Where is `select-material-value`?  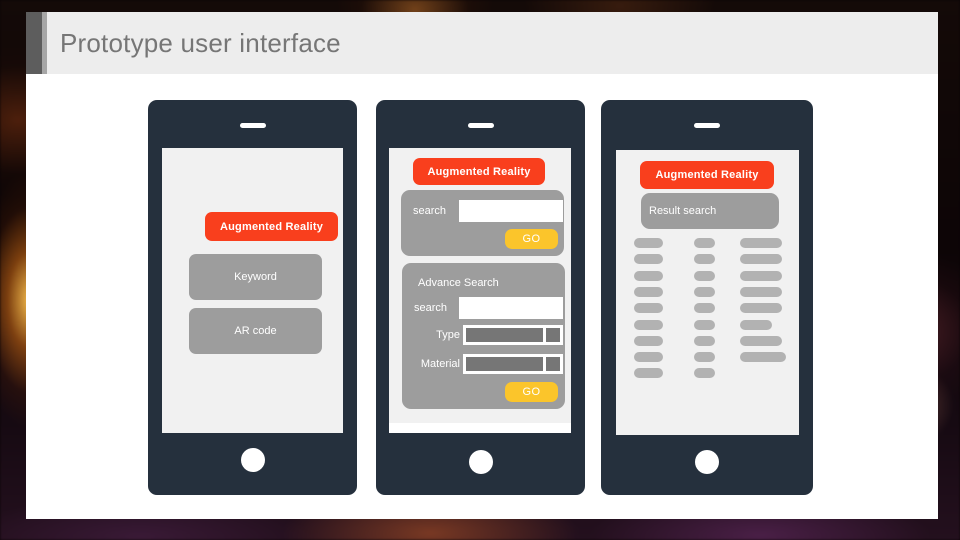
select-material-value is located at coordinates (504, 364).